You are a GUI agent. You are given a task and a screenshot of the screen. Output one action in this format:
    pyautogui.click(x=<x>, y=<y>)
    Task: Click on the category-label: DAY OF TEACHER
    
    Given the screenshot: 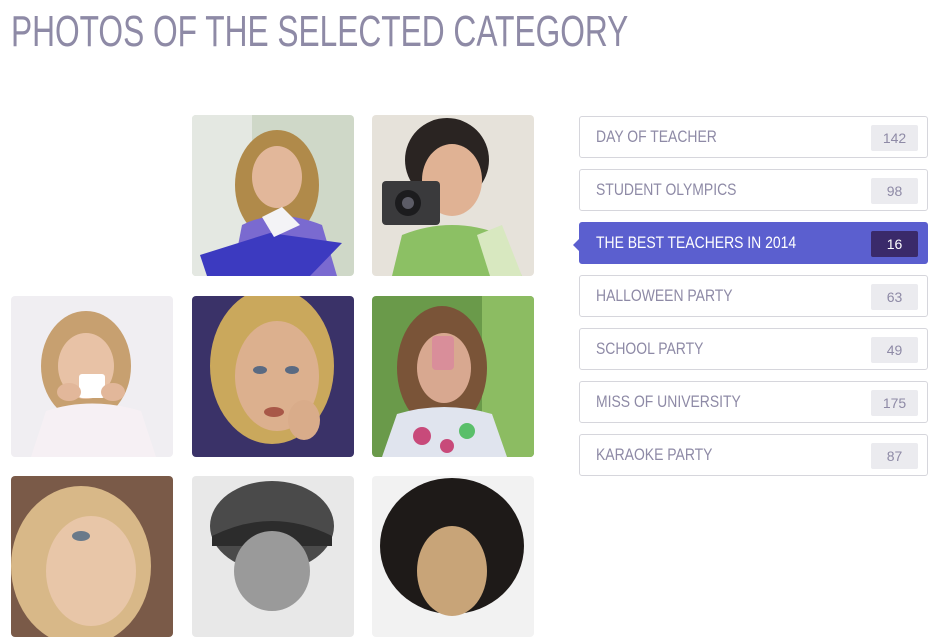 What is the action you would take?
    pyautogui.click(x=656, y=136)
    